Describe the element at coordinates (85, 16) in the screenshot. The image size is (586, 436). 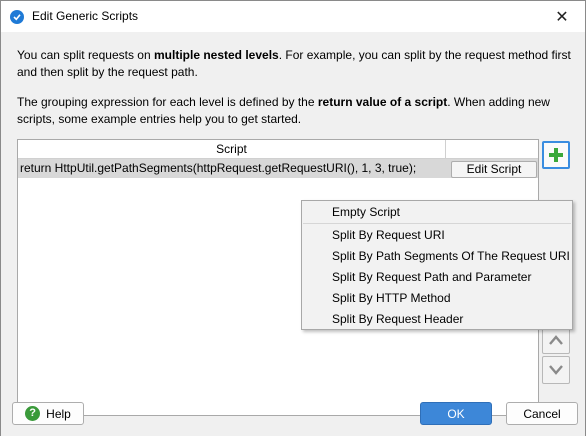
I see `window-title: Edit Generic Scripts` at that location.